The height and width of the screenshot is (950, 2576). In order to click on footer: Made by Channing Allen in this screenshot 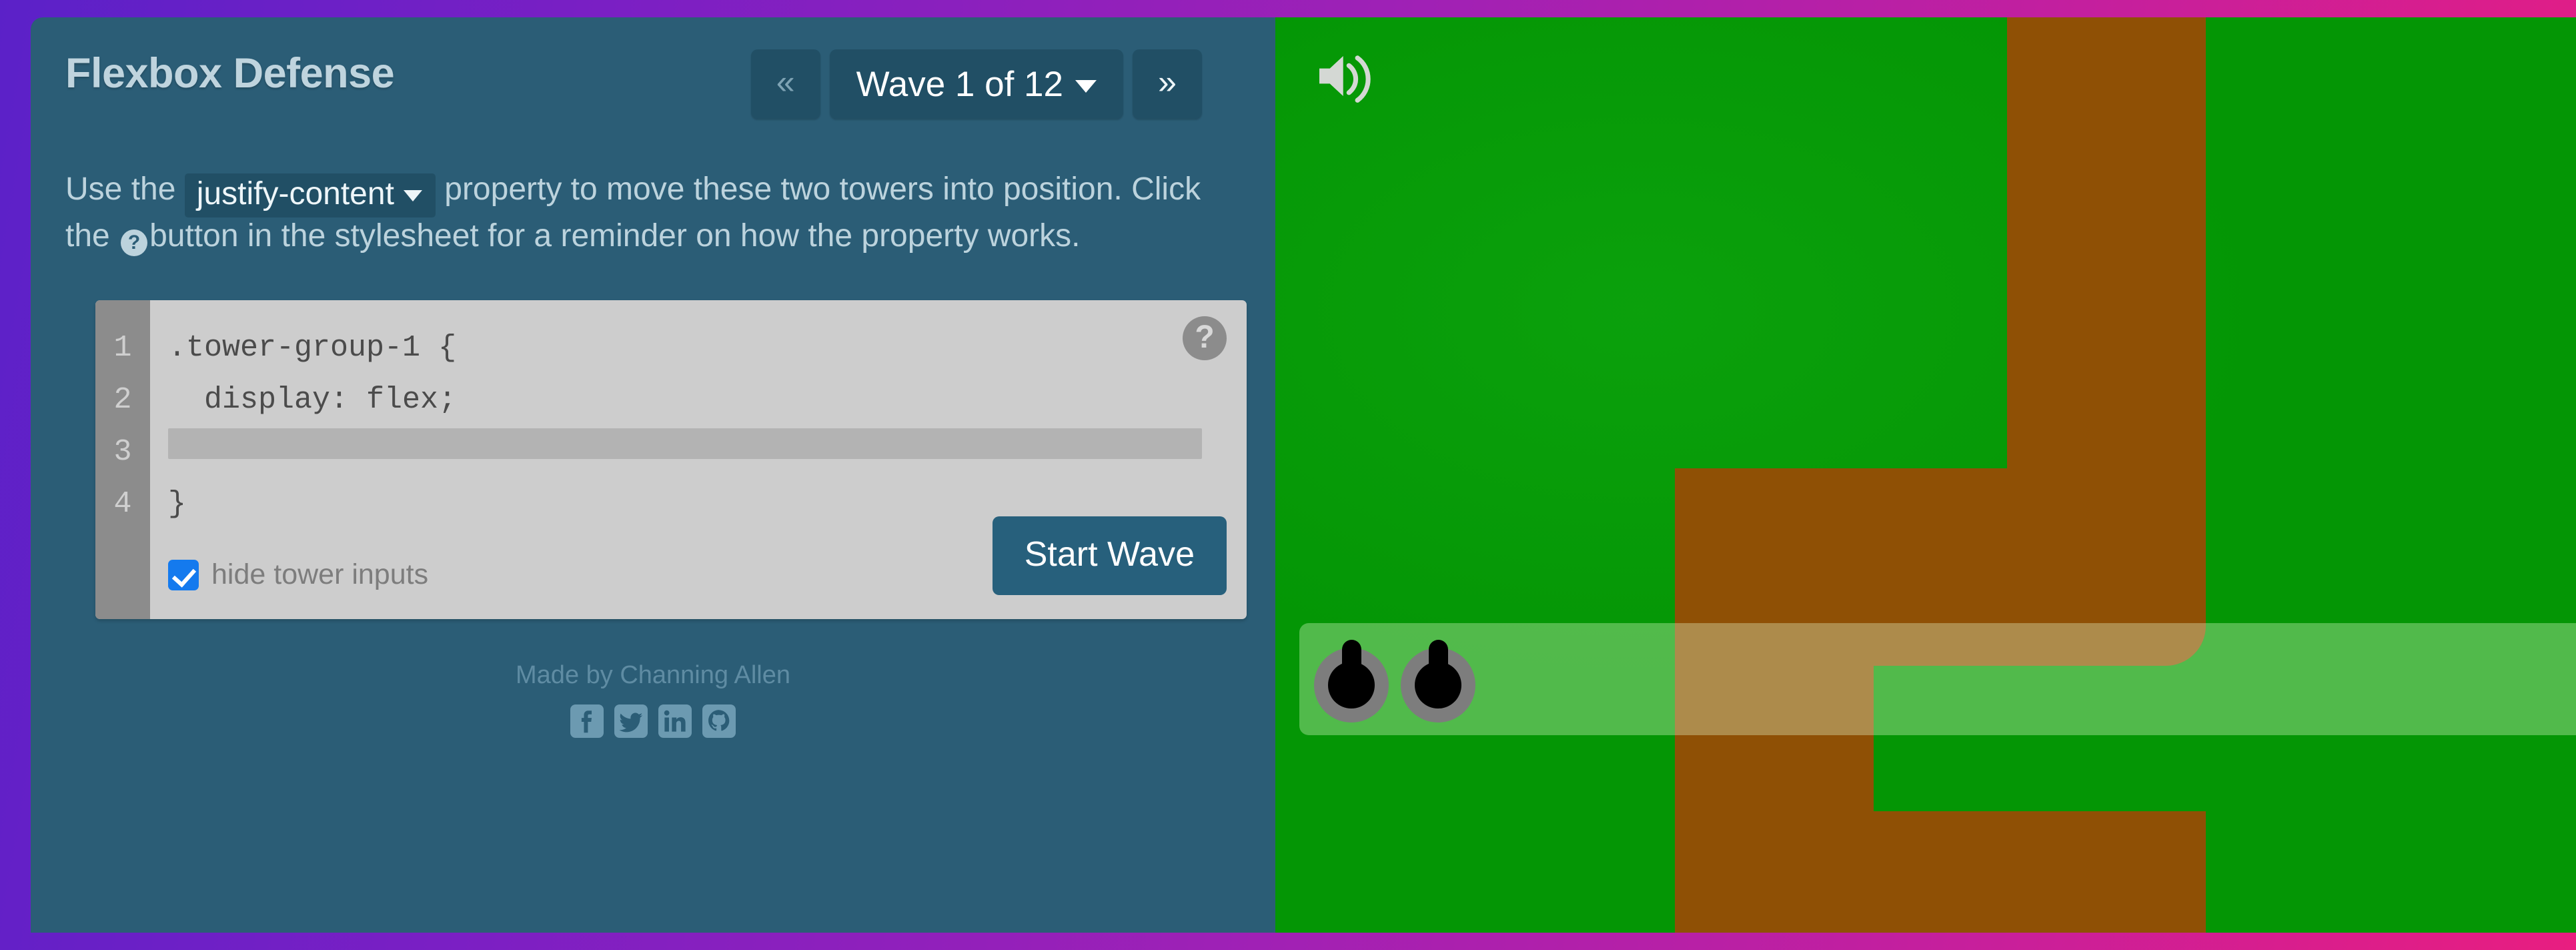, I will do `click(653, 699)`.